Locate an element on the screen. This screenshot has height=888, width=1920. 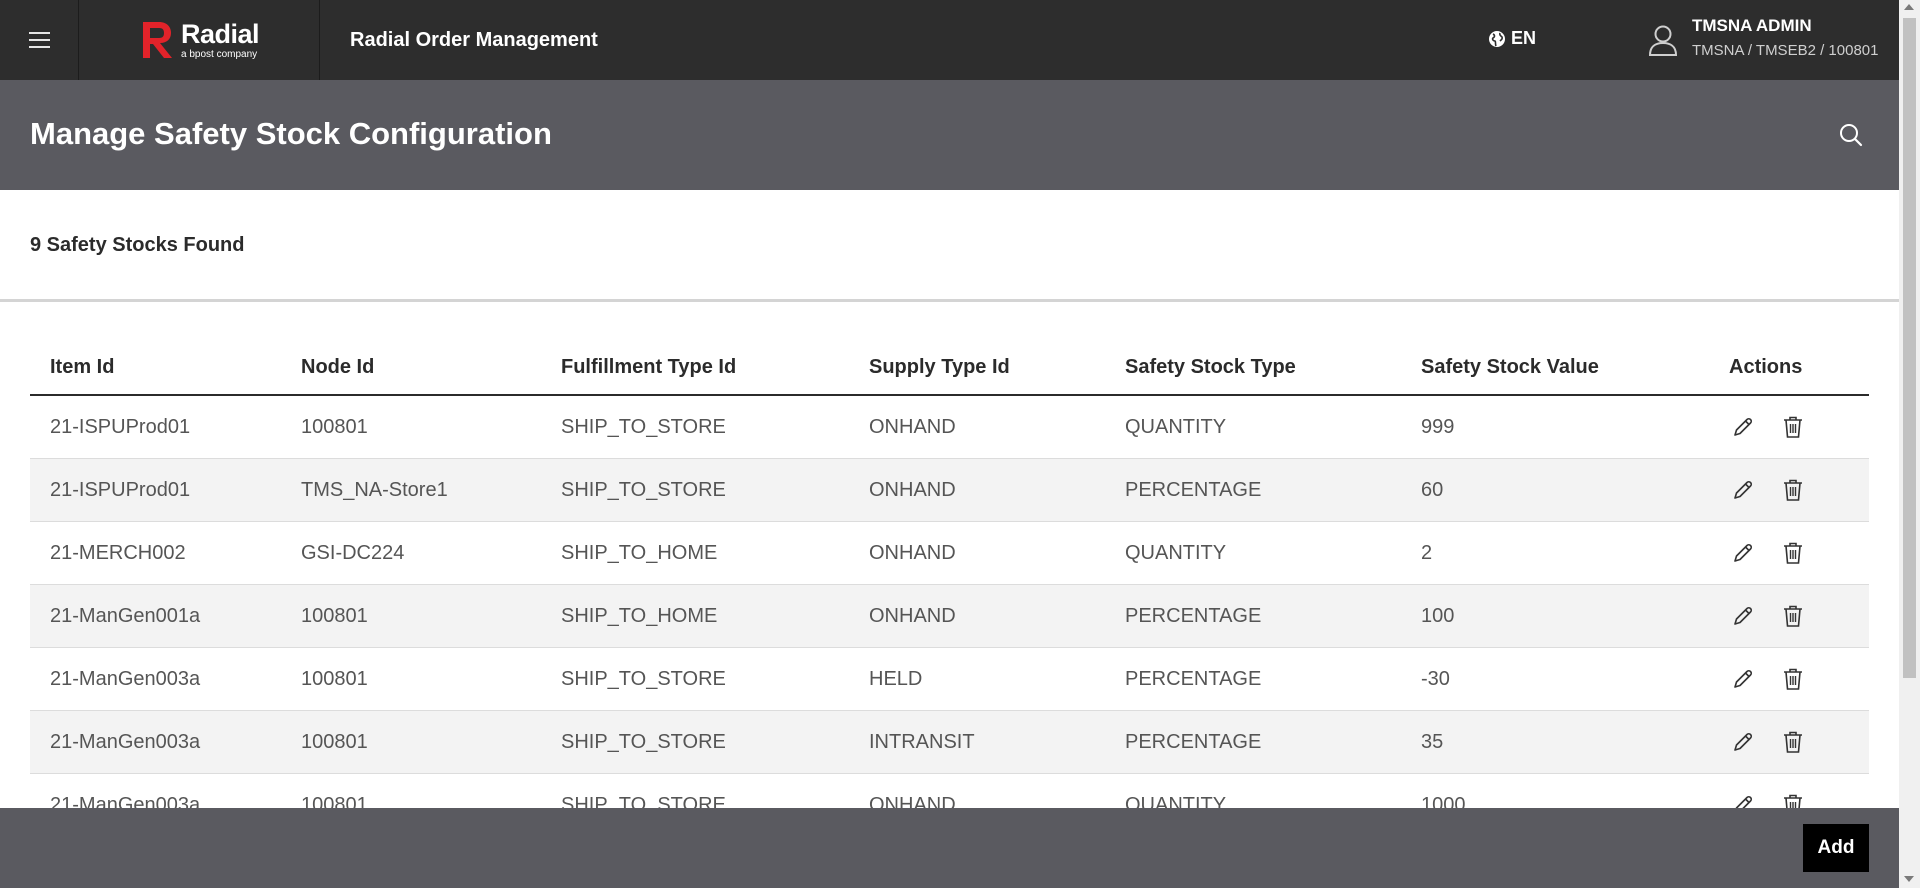
page-title: Manage Safety Stock Configuration is located at coordinates (291, 133).